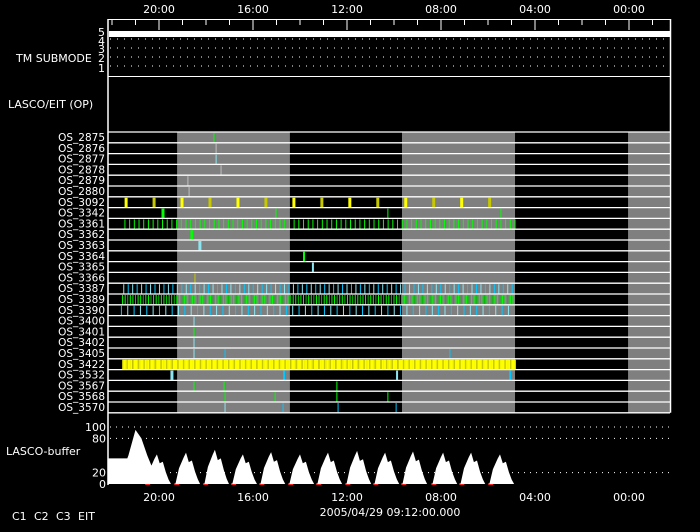  What do you see at coordinates (389, 34) in the screenshot?
I see `tm-submode-value-bar` at bounding box center [389, 34].